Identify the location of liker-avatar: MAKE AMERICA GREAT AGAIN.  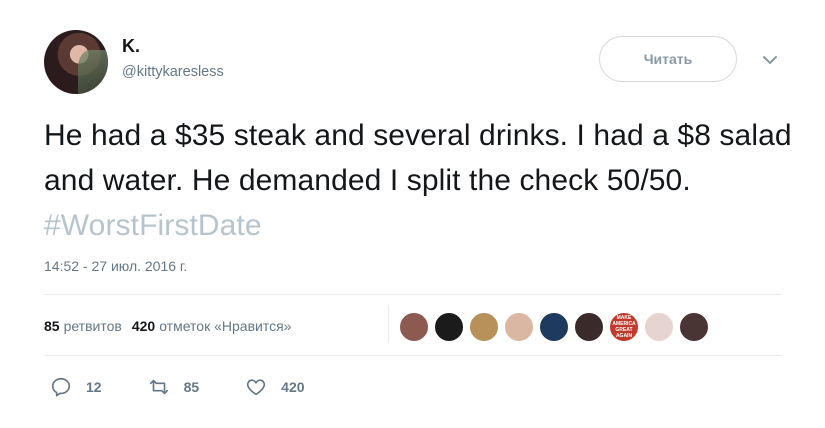
(624, 327).